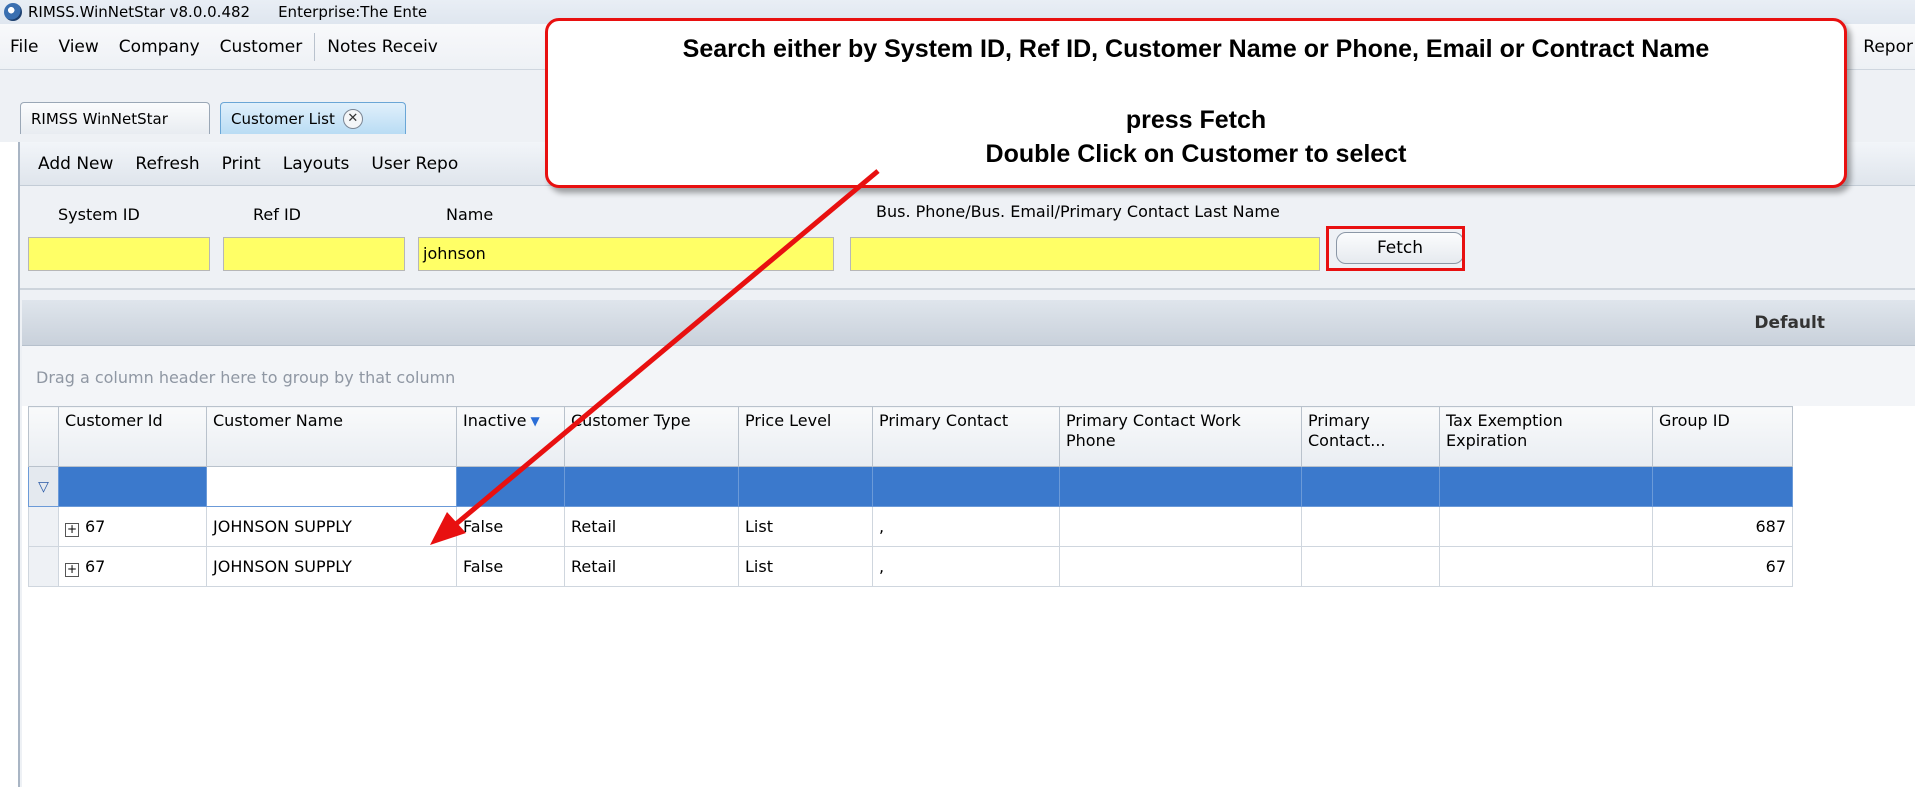  What do you see at coordinates (667, 347) in the screenshot?
I see `arrow-line` at bounding box center [667, 347].